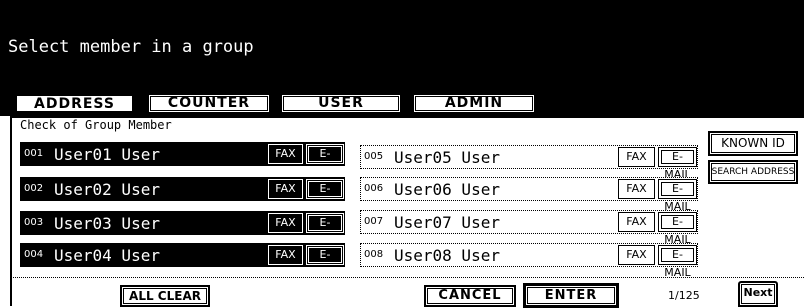 The width and height of the screenshot is (804, 308). I want to click on member-name: User04 User, so click(107, 255).